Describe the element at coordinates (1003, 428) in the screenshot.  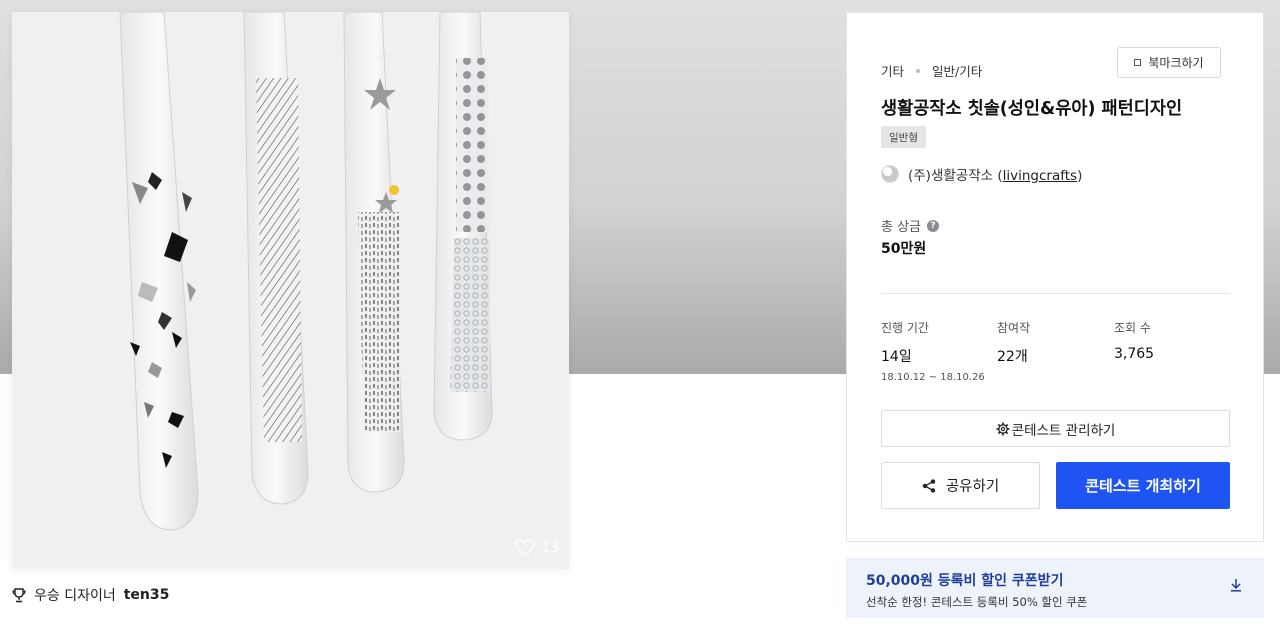
I see `gear-icon` at that location.